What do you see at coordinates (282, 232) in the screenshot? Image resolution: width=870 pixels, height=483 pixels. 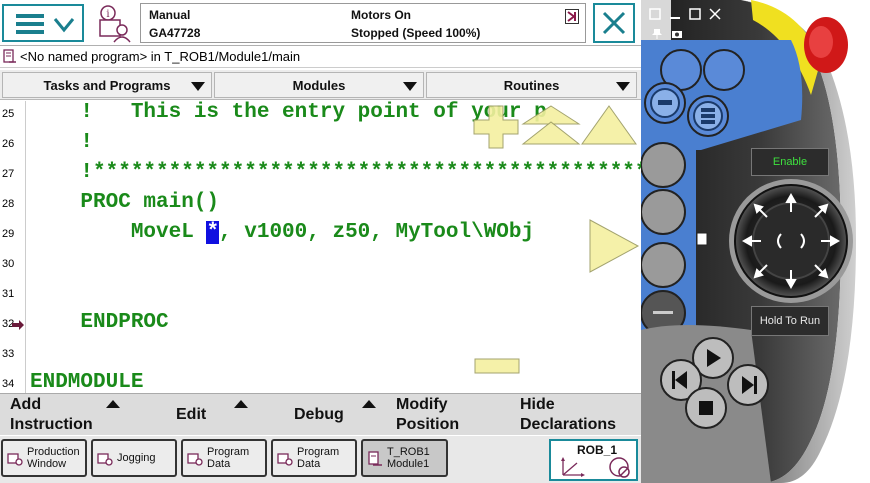 I see `code-line-movel: MoveL *, v1000, z50, MyTool\WObj` at bounding box center [282, 232].